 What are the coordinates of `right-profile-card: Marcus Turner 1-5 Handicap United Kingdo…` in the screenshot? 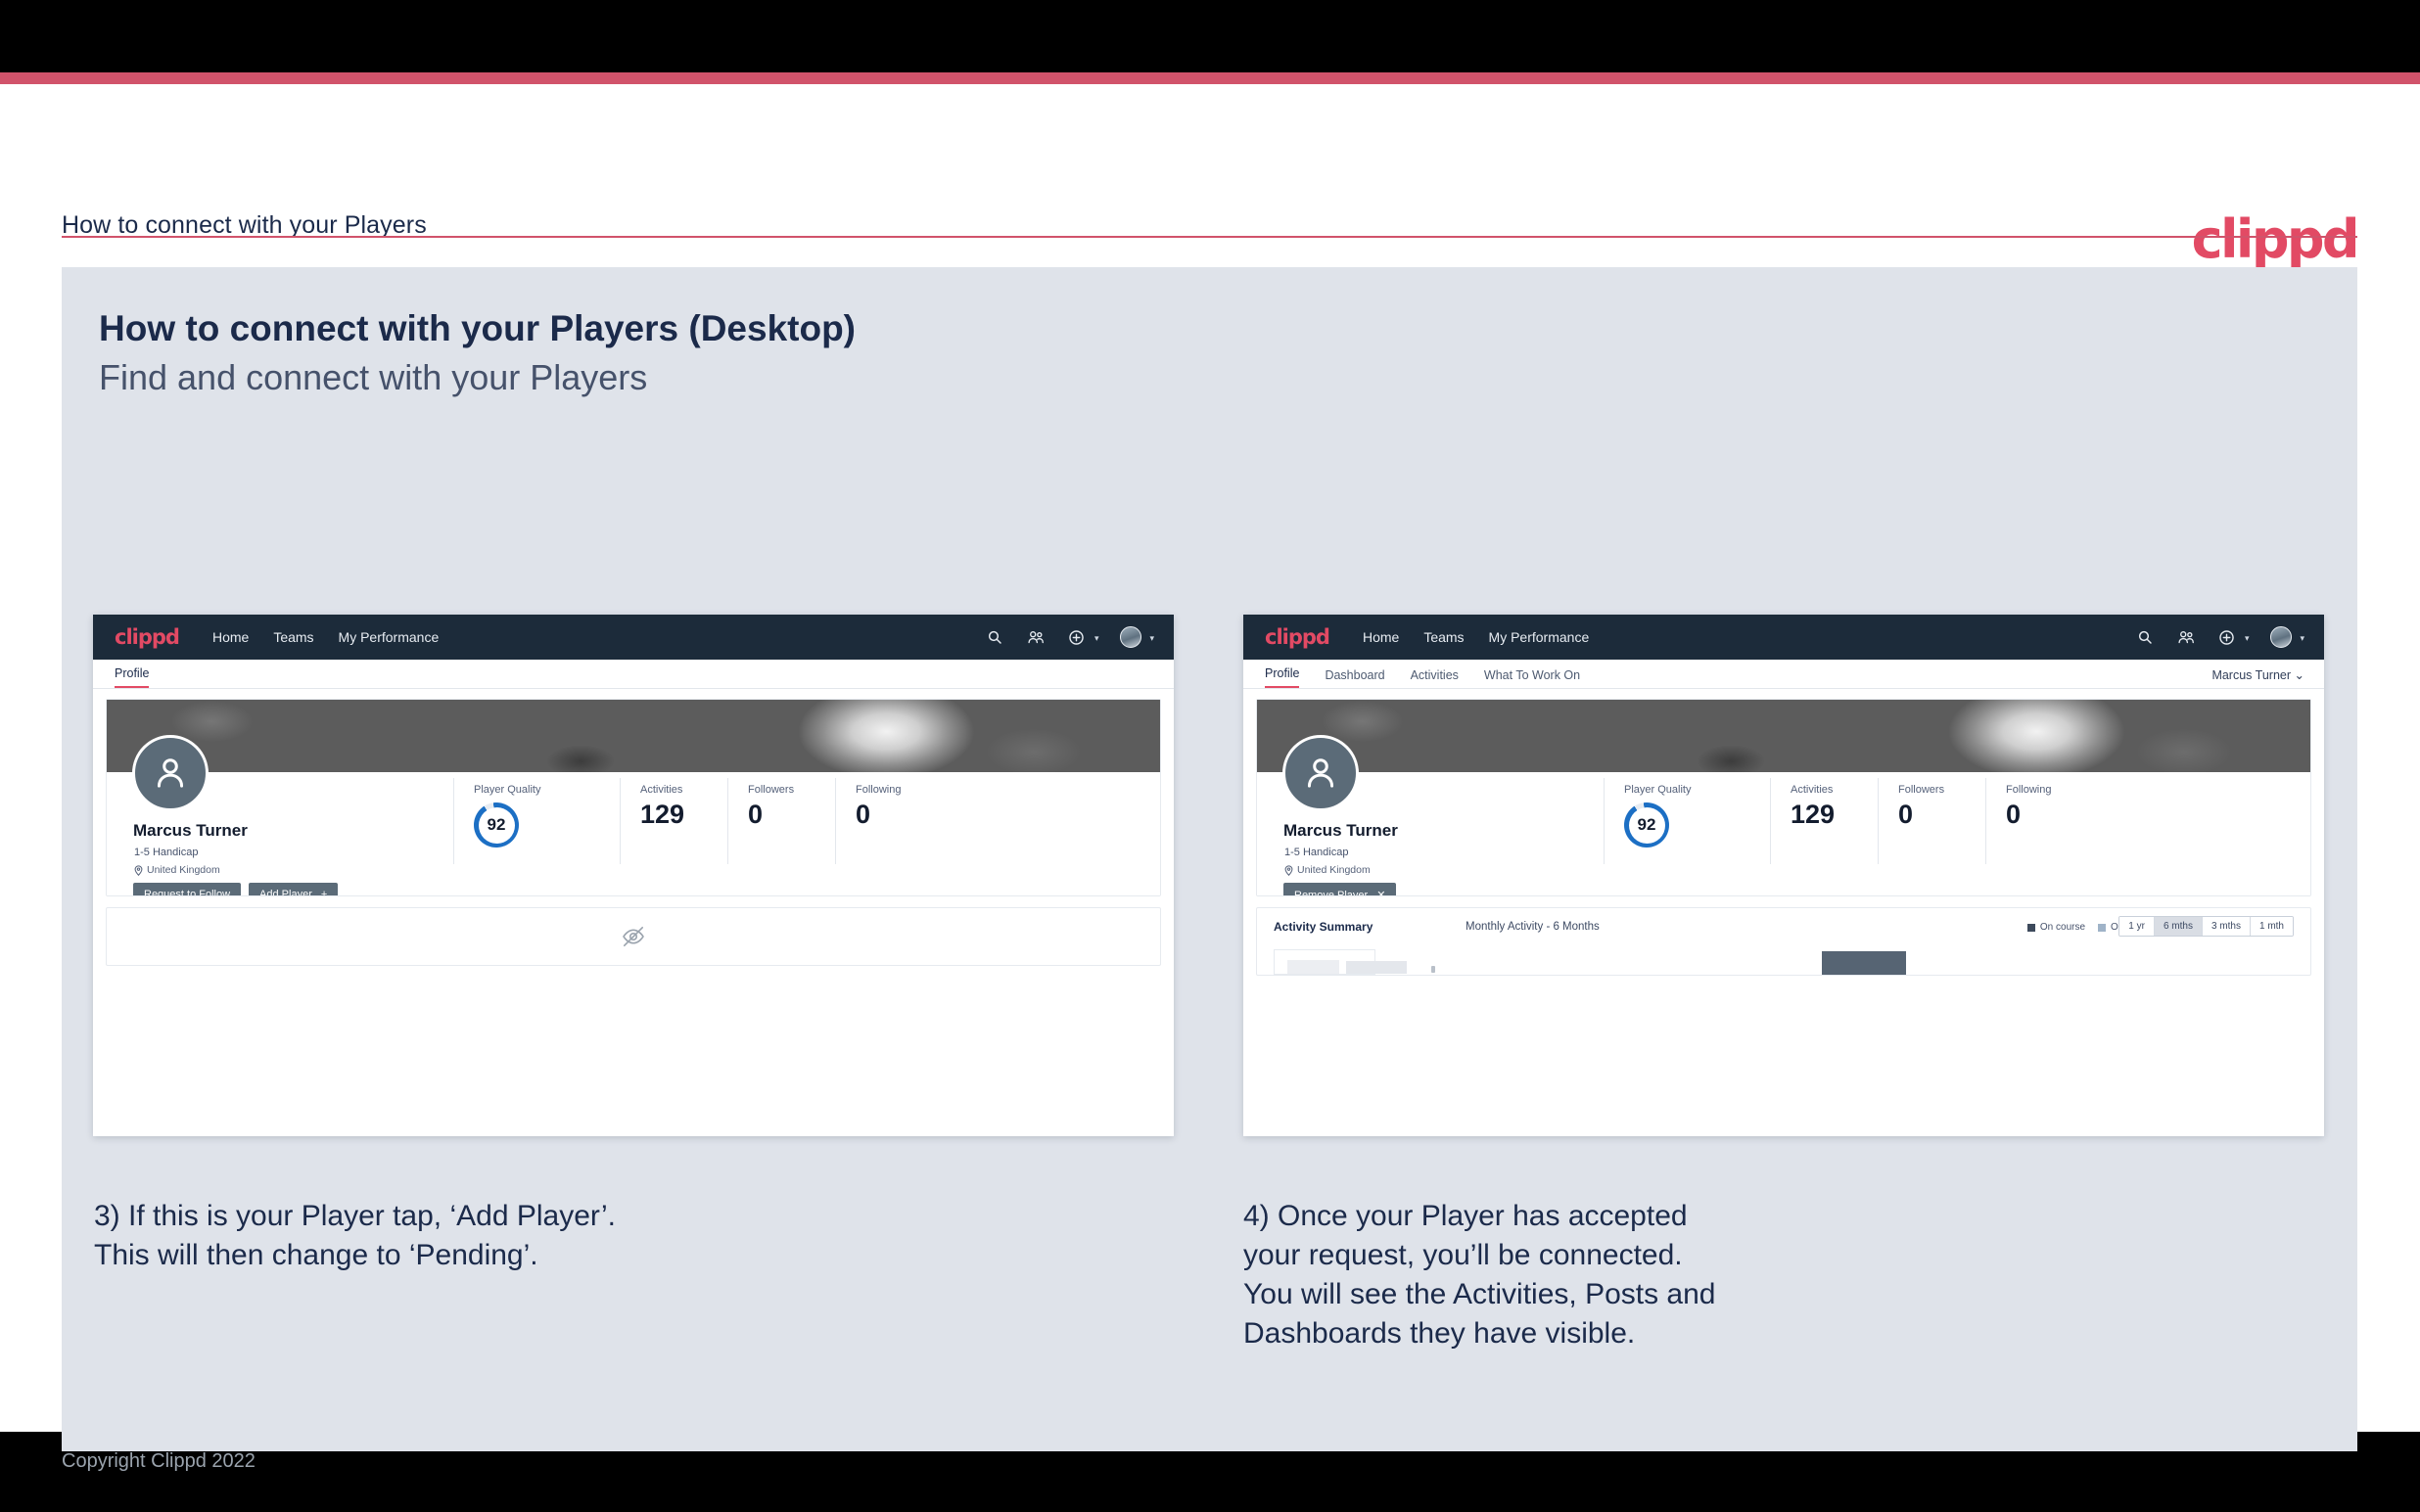 It's located at (1783, 797).